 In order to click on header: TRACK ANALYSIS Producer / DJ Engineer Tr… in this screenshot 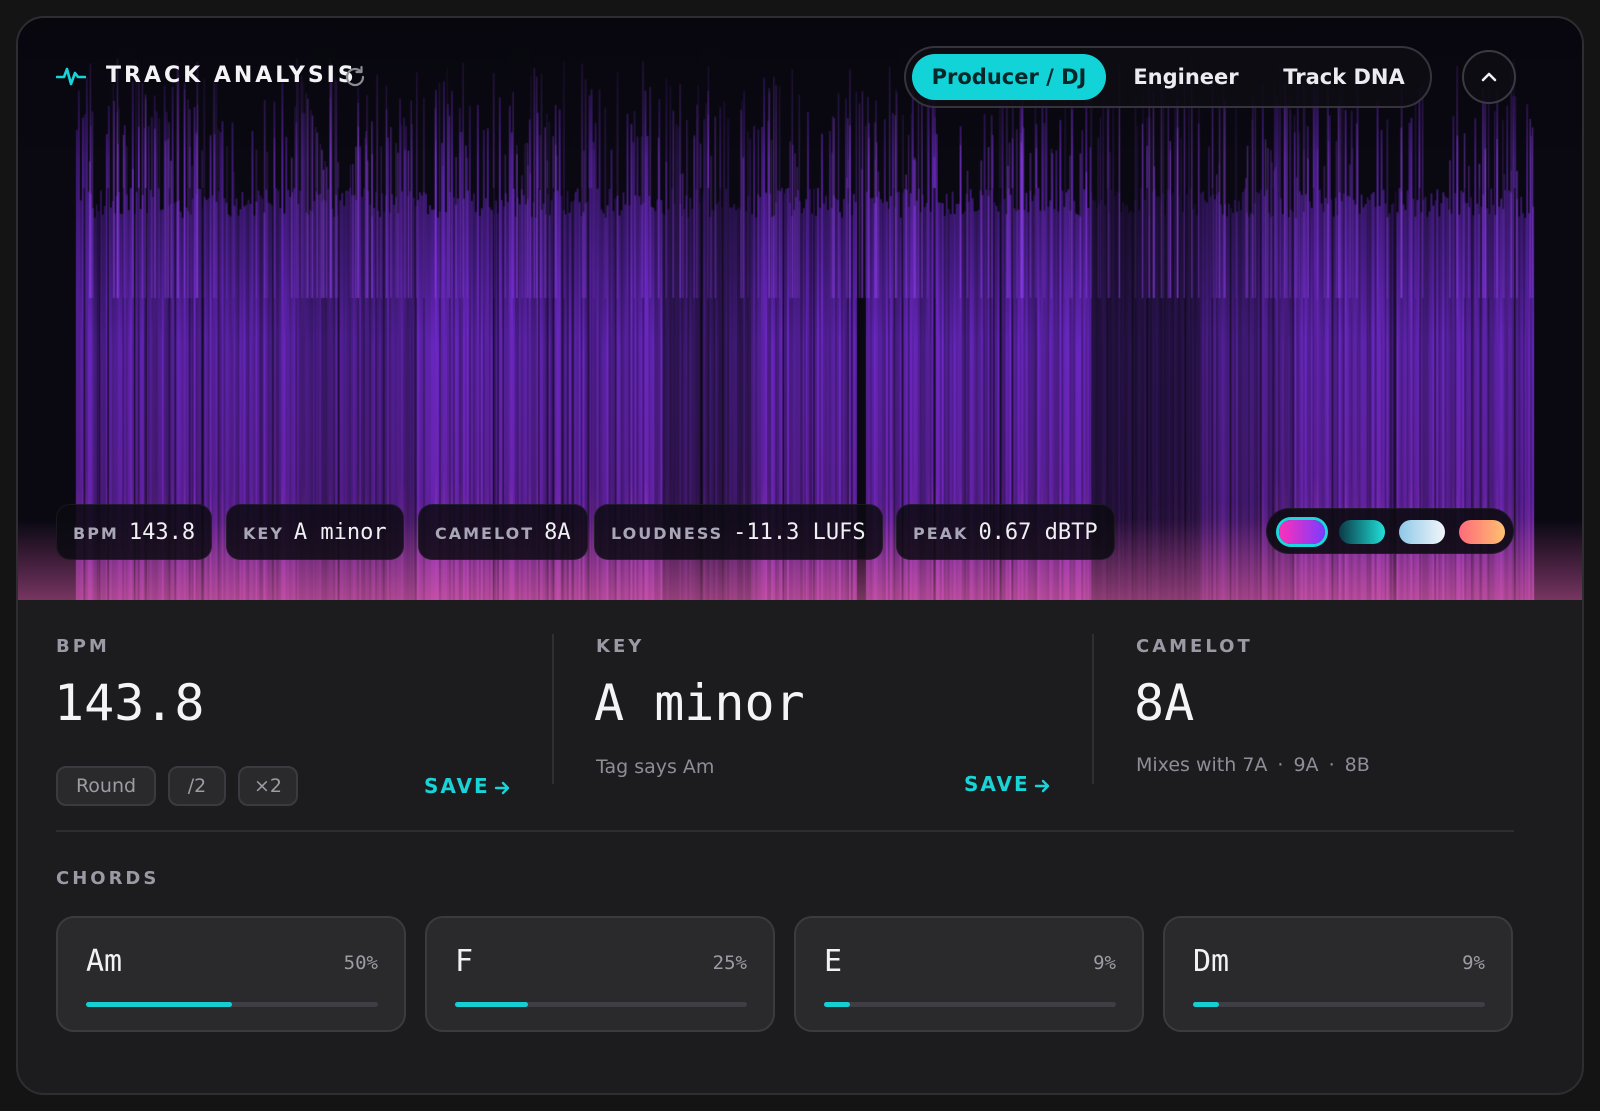, I will do `click(800, 78)`.